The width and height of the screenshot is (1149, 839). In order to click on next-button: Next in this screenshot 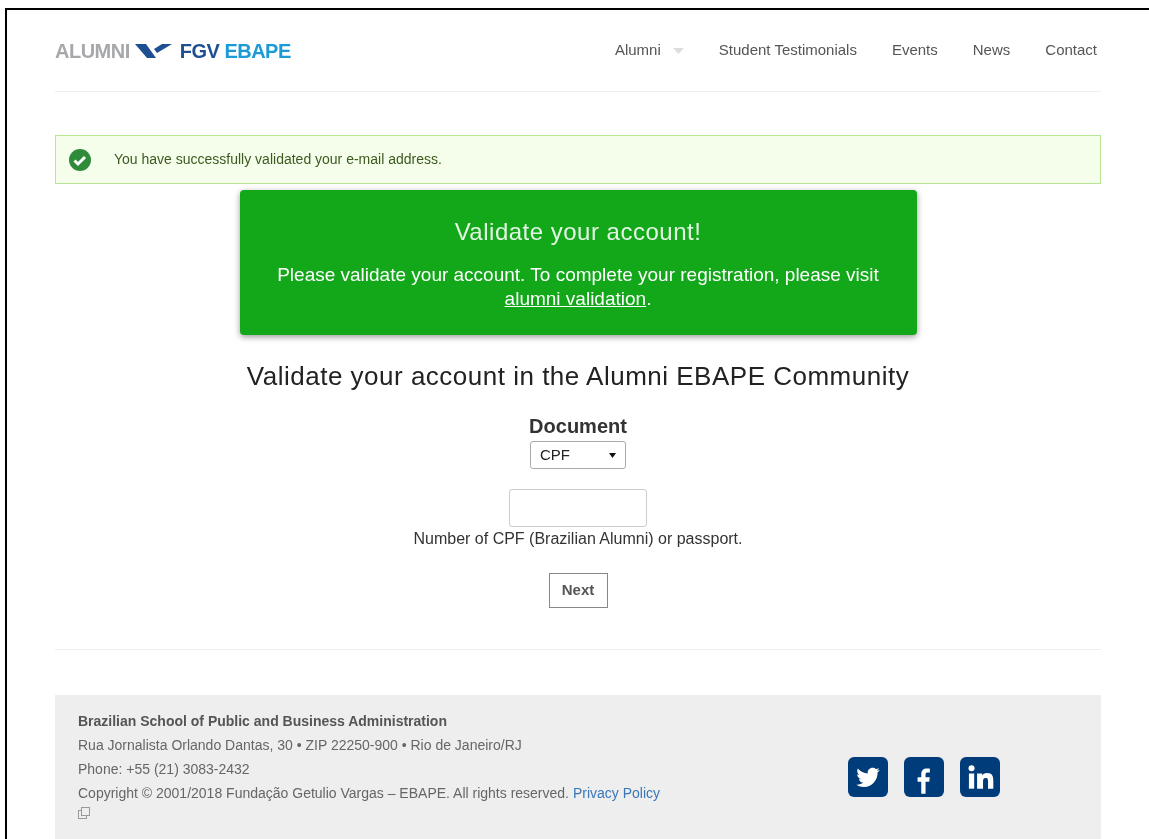, I will do `click(578, 590)`.